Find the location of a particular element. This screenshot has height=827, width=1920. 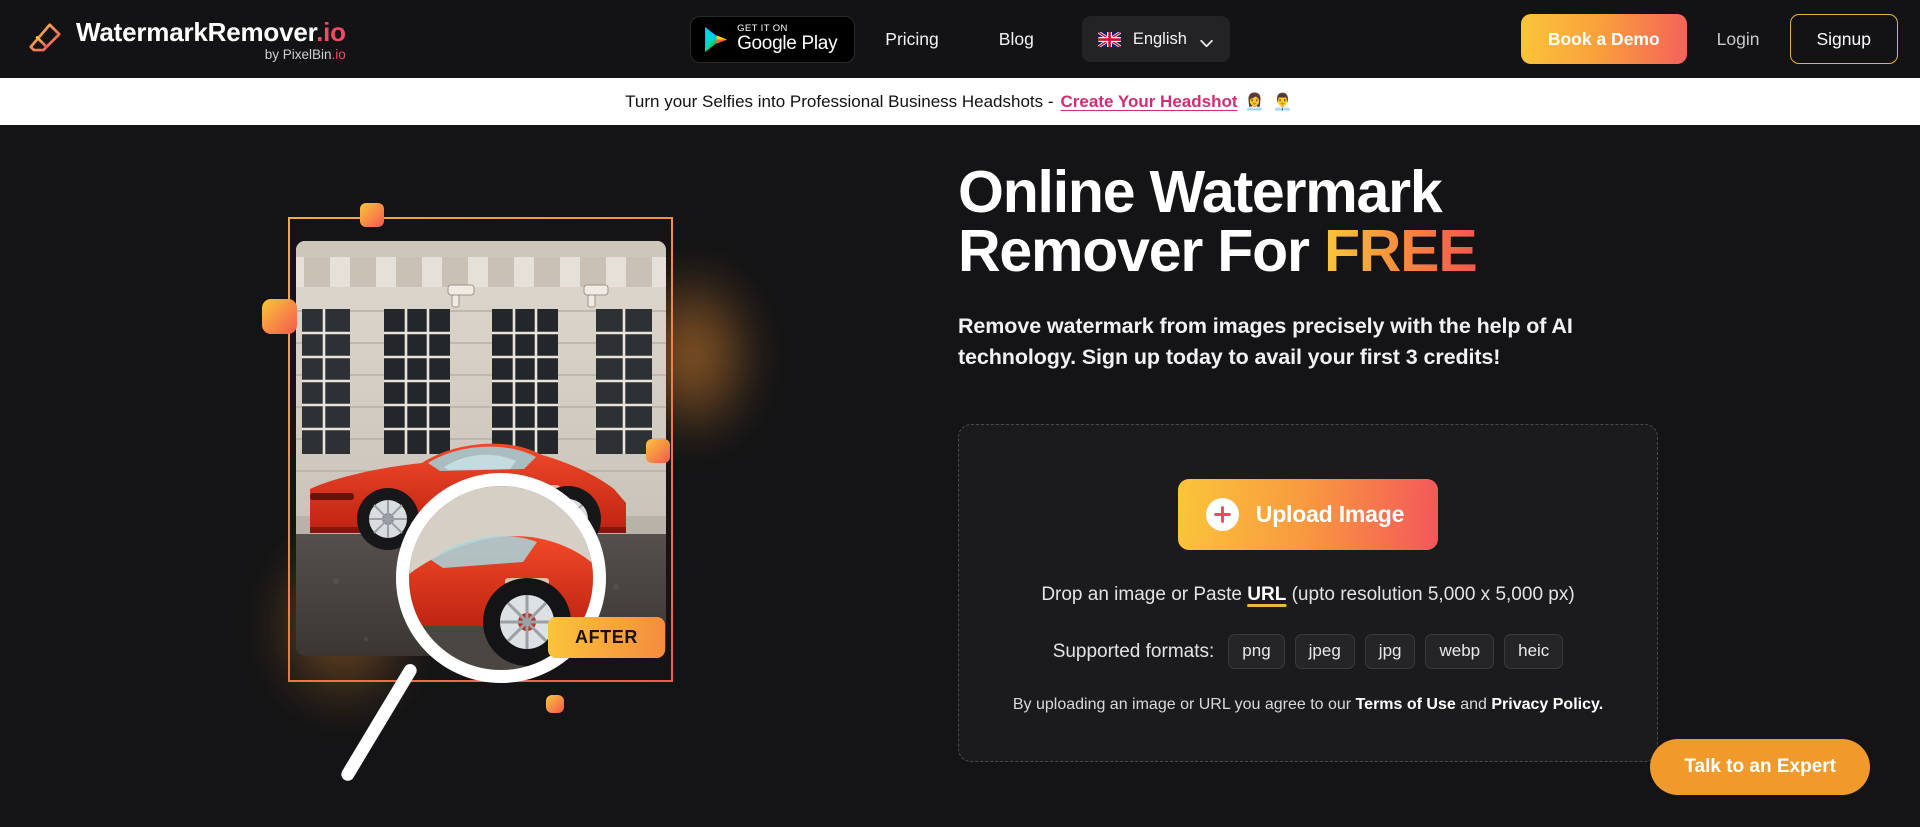

nav-link-pricing: Pricing is located at coordinates (912, 39).